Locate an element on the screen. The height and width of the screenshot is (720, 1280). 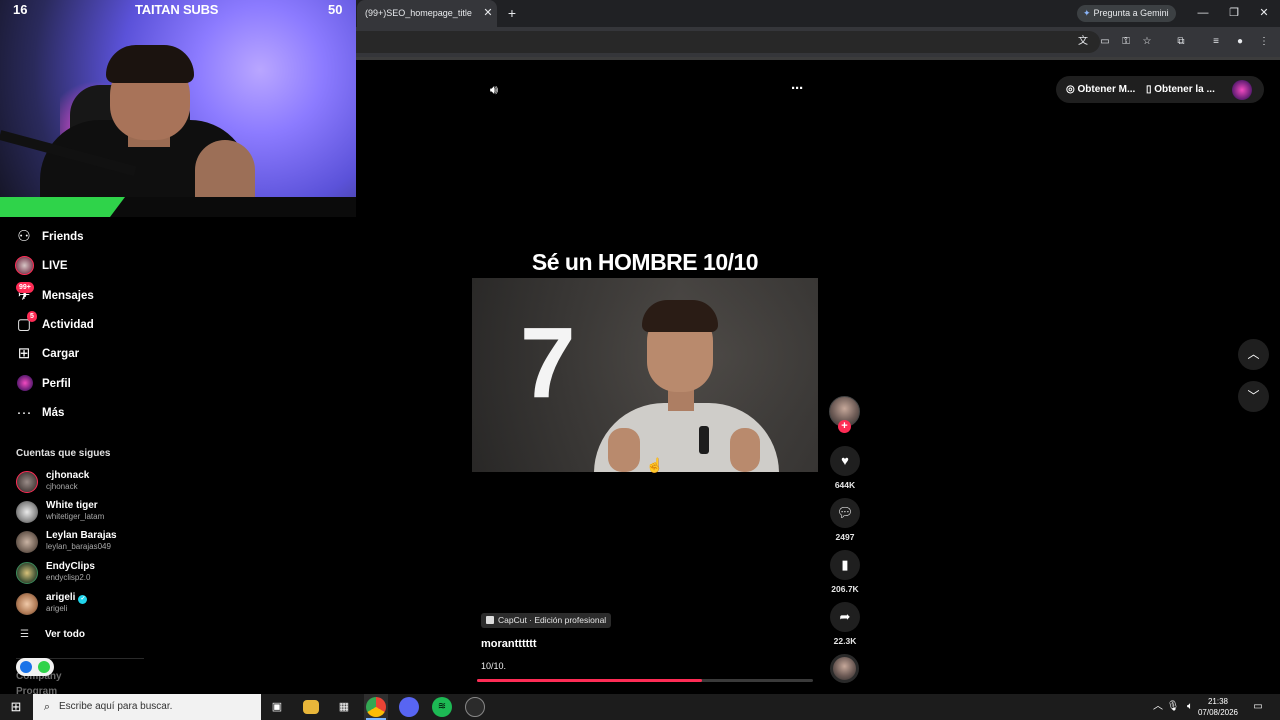
user-avatar is located at coordinates (1242, 90).